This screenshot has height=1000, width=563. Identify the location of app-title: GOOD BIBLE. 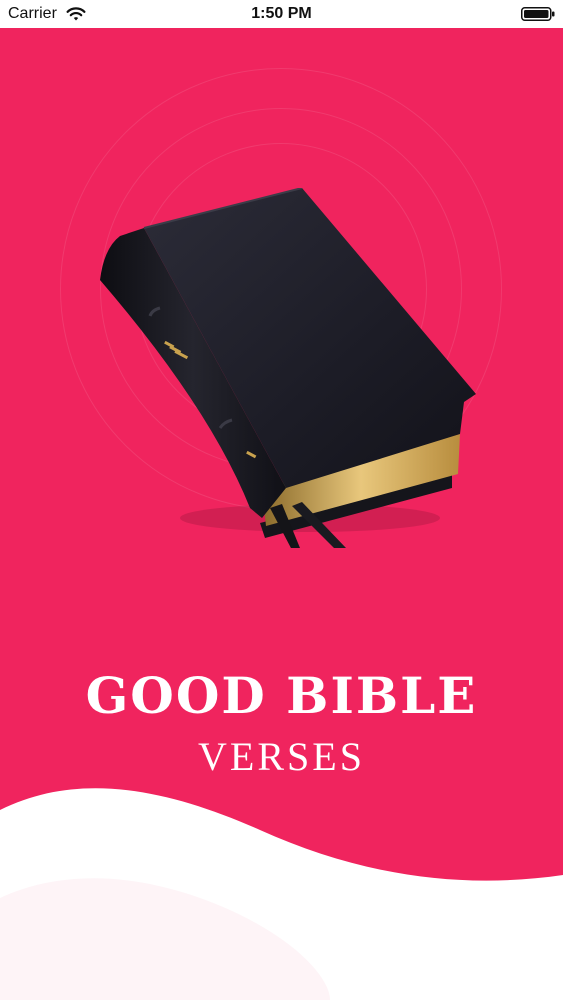
(281, 695).